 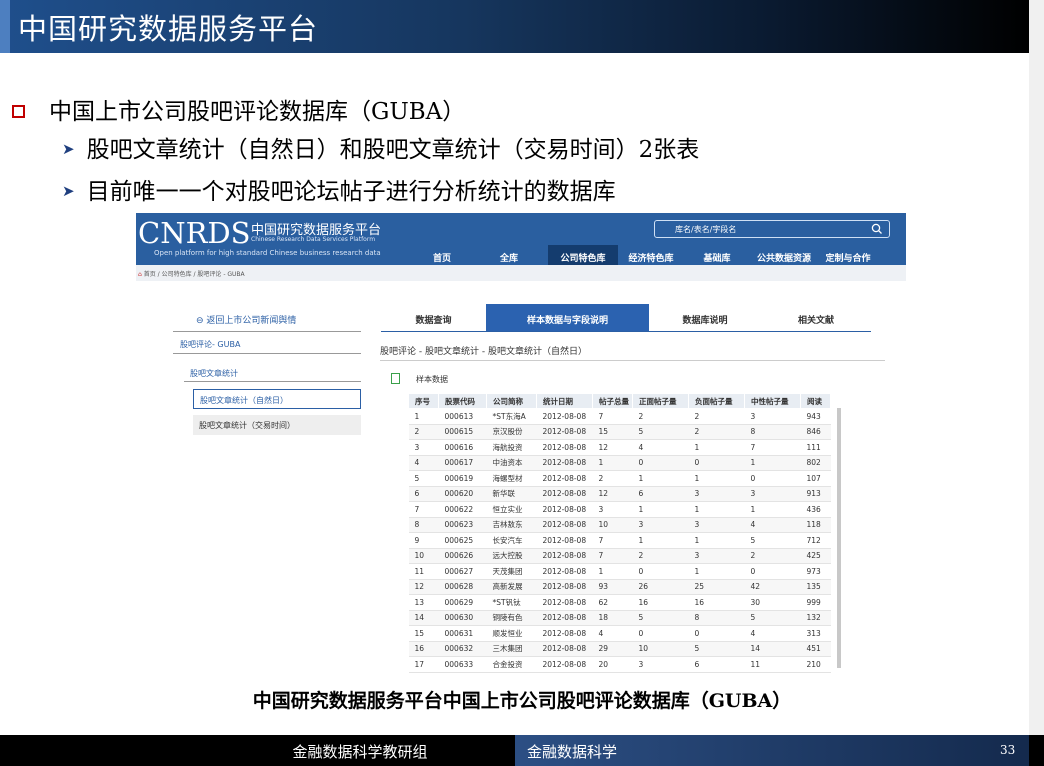 What do you see at coordinates (462, 649) in the screenshot?
I see `table-cell: 000632` at bounding box center [462, 649].